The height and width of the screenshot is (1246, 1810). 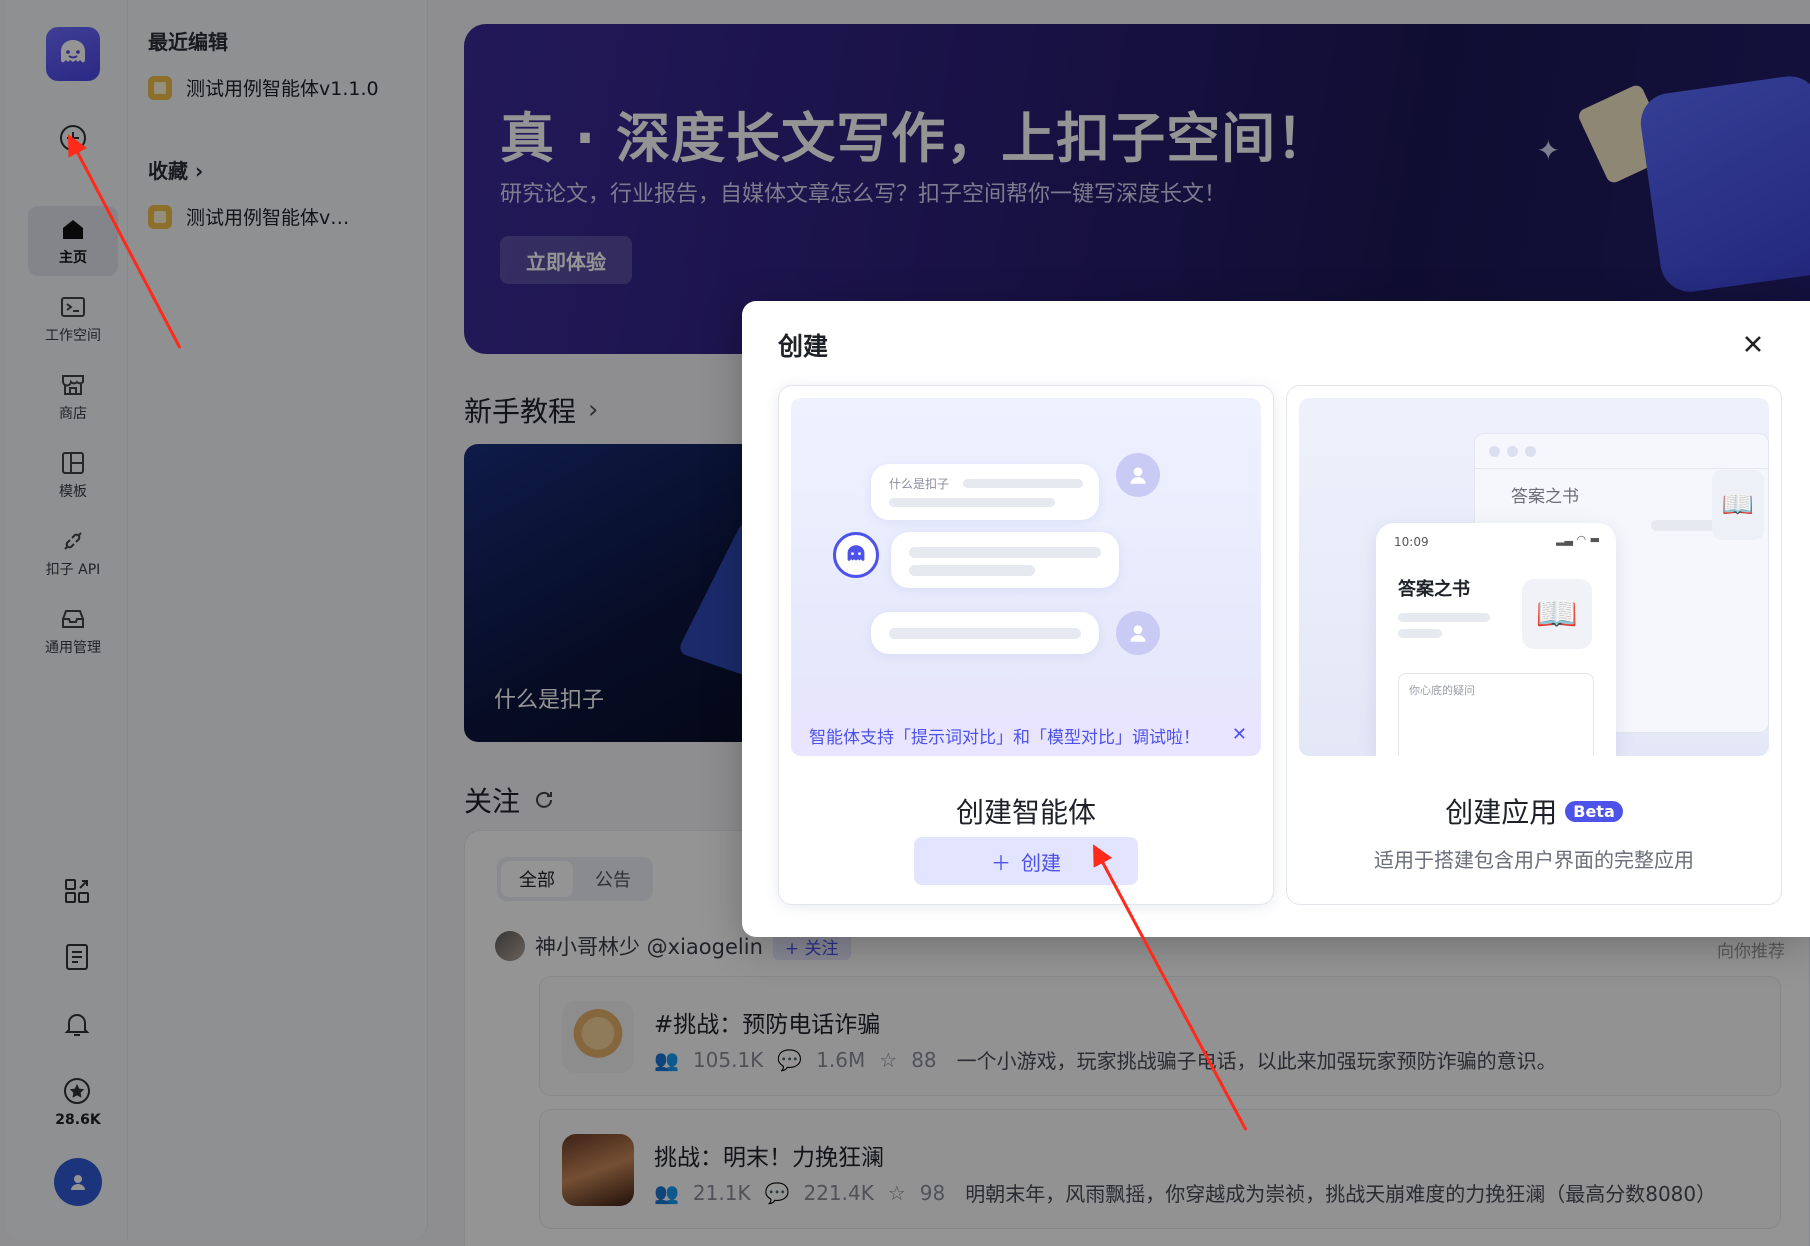 What do you see at coordinates (1496, 714) in the screenshot?
I see `question-input: 你心底的疑问` at bounding box center [1496, 714].